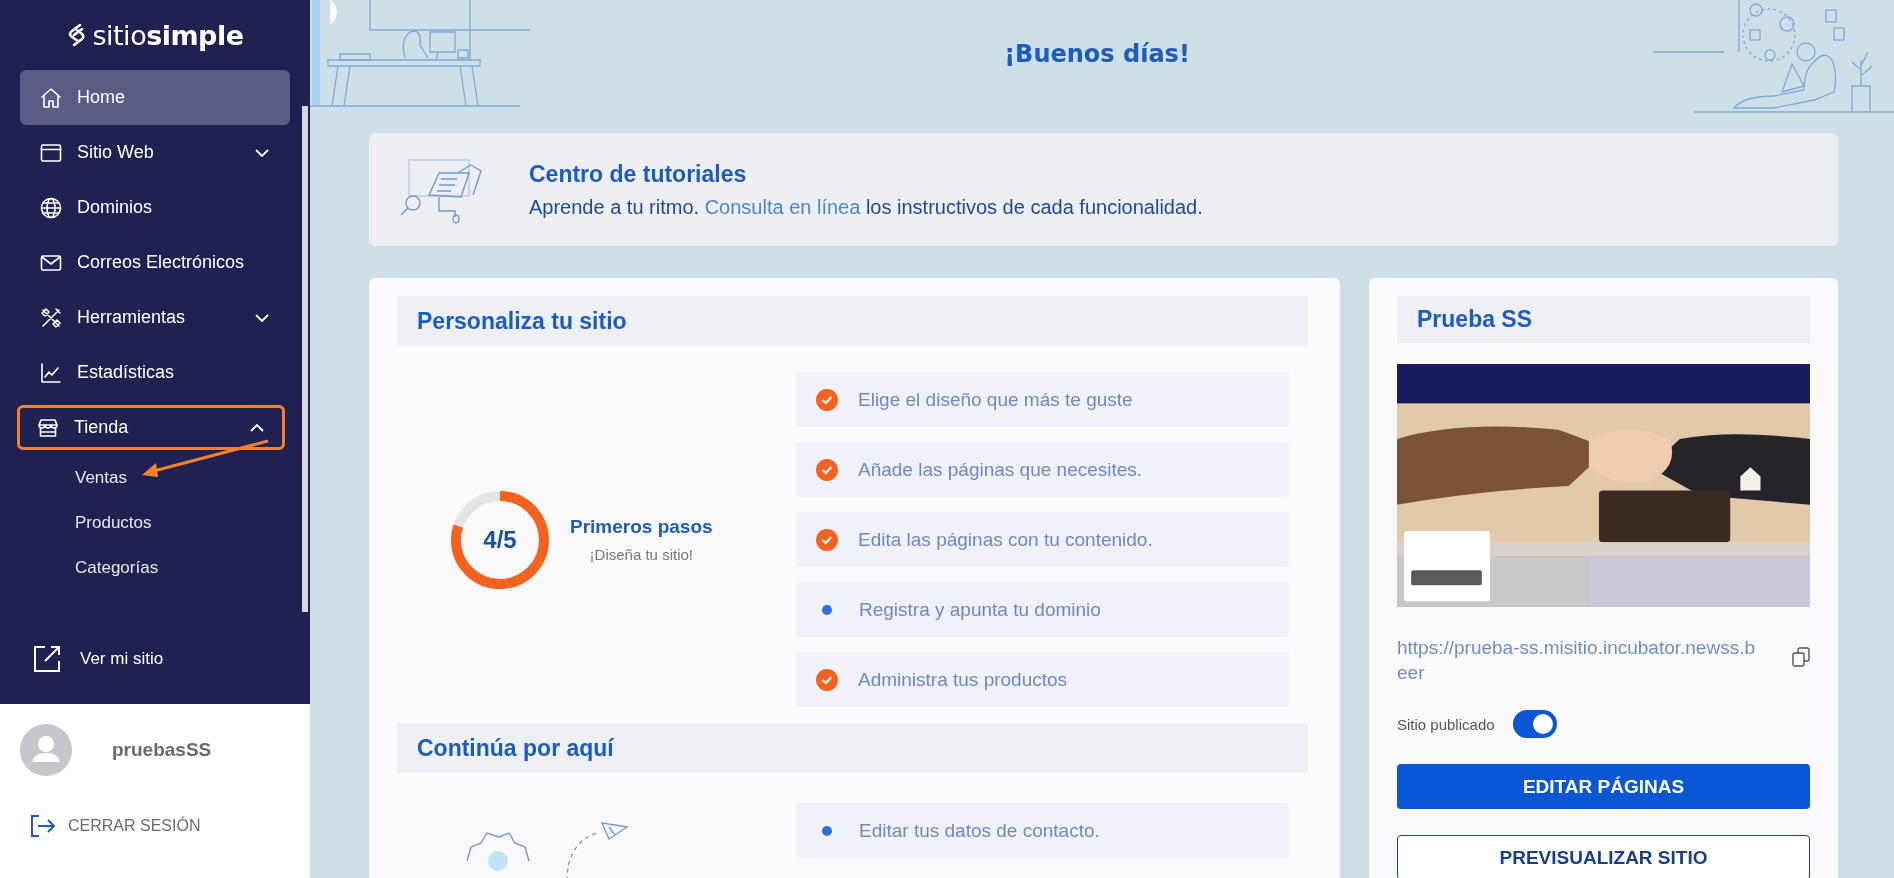 Image resolution: width=1894 pixels, height=878 pixels. I want to click on logout-icon, so click(43, 826).